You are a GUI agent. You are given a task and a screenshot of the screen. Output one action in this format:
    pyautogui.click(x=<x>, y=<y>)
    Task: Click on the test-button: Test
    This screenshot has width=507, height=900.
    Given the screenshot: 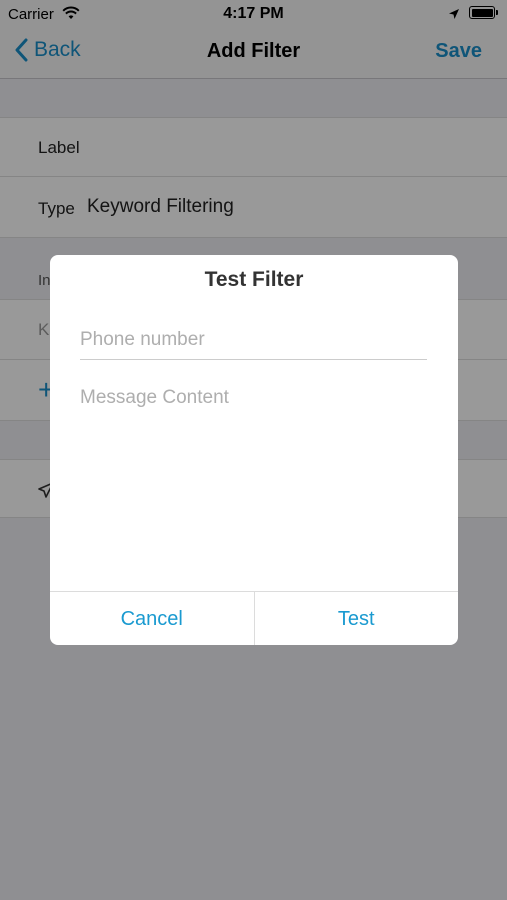 What is the action you would take?
    pyautogui.click(x=356, y=618)
    